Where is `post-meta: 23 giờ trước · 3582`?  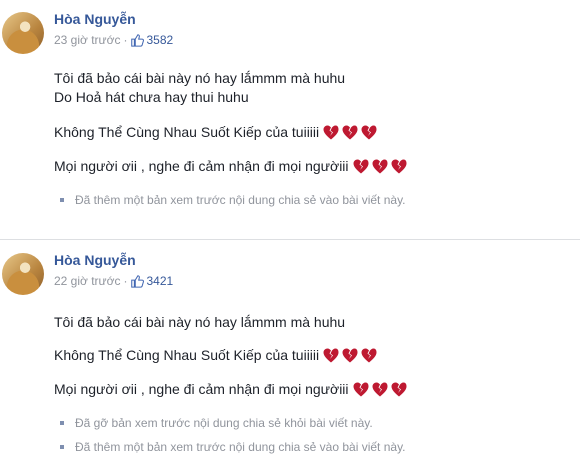 post-meta: 23 giờ trước · 3582 is located at coordinates (113, 40).